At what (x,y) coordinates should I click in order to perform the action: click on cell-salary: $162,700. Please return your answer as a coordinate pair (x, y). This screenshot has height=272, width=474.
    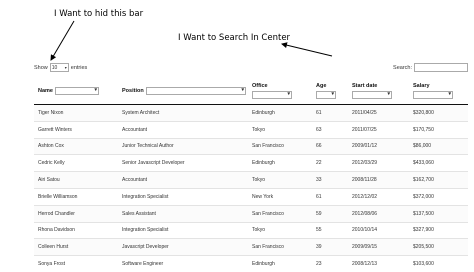
    Looking at the image, I should click on (438, 180).